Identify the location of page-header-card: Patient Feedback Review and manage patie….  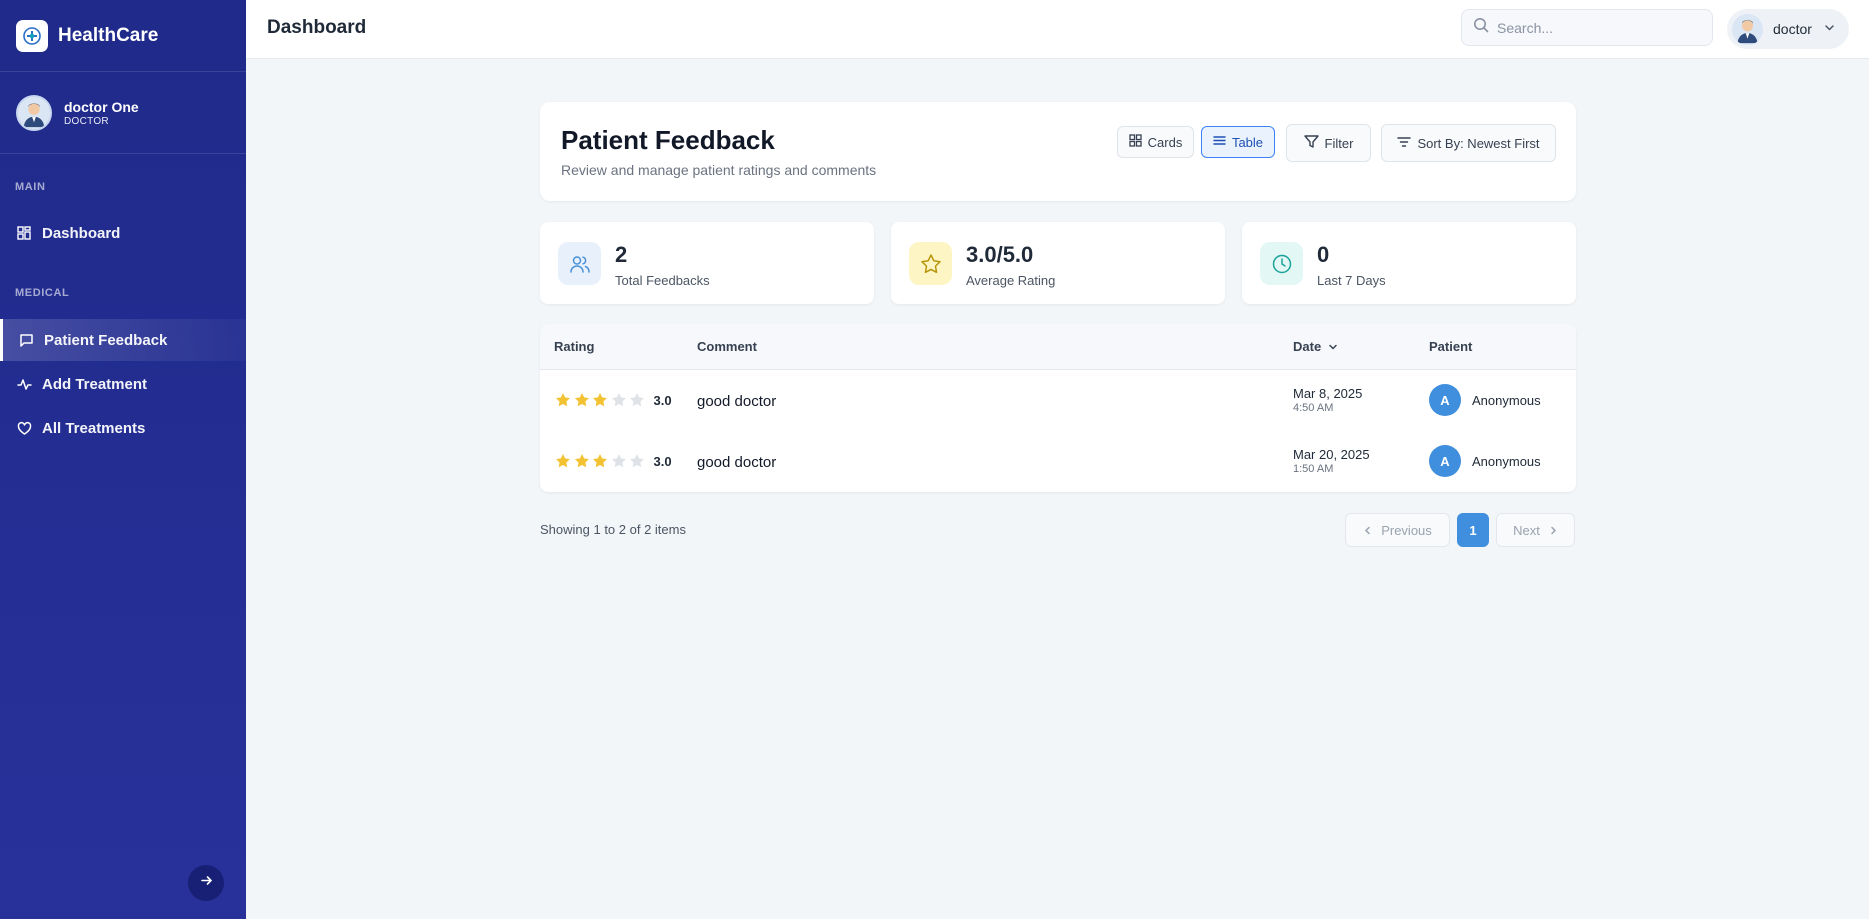
(1058, 151).